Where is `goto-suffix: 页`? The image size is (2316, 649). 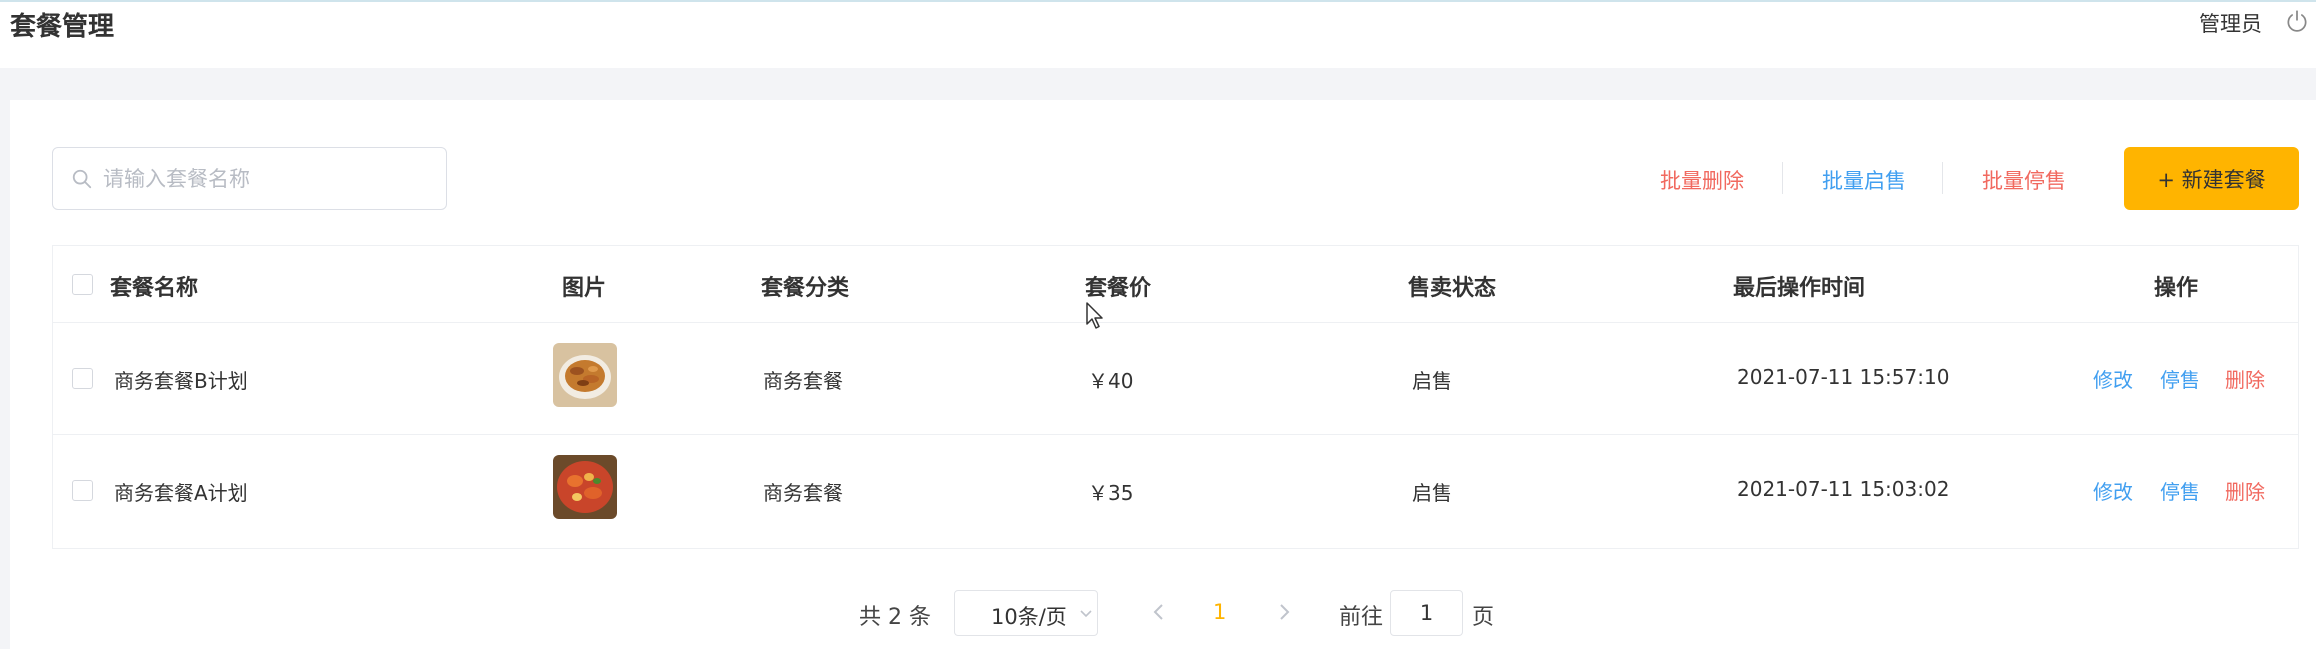 goto-suffix: 页 is located at coordinates (1483, 617).